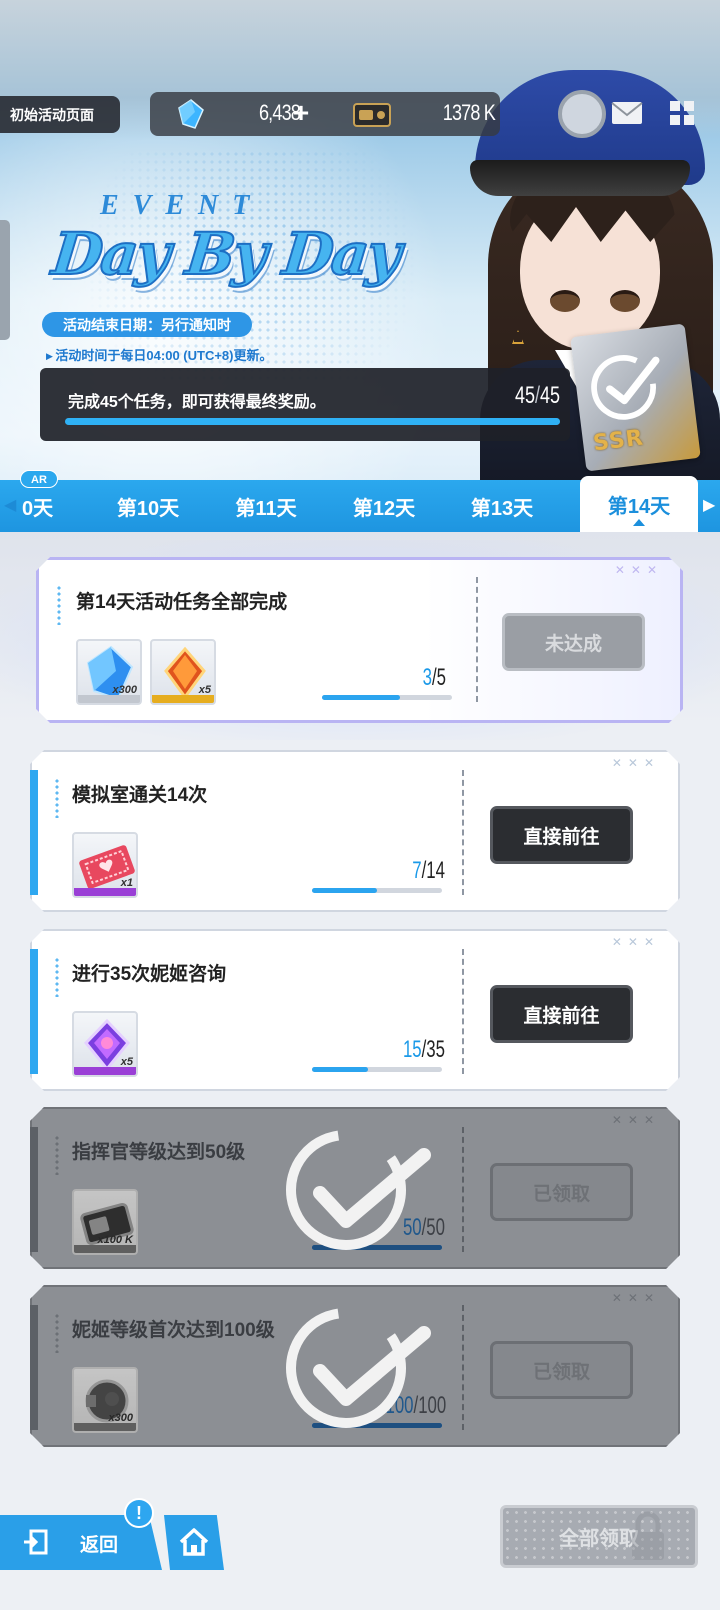  I want to click on progress-count: 45/45, so click(537, 395).